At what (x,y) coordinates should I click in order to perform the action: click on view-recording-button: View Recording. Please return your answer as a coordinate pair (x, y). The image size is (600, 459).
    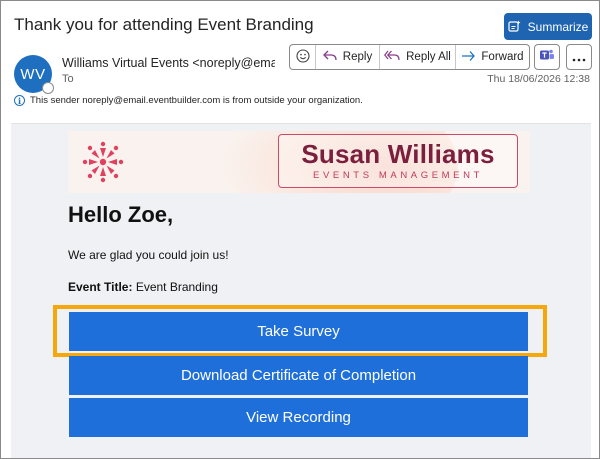
    Looking at the image, I should click on (298, 417).